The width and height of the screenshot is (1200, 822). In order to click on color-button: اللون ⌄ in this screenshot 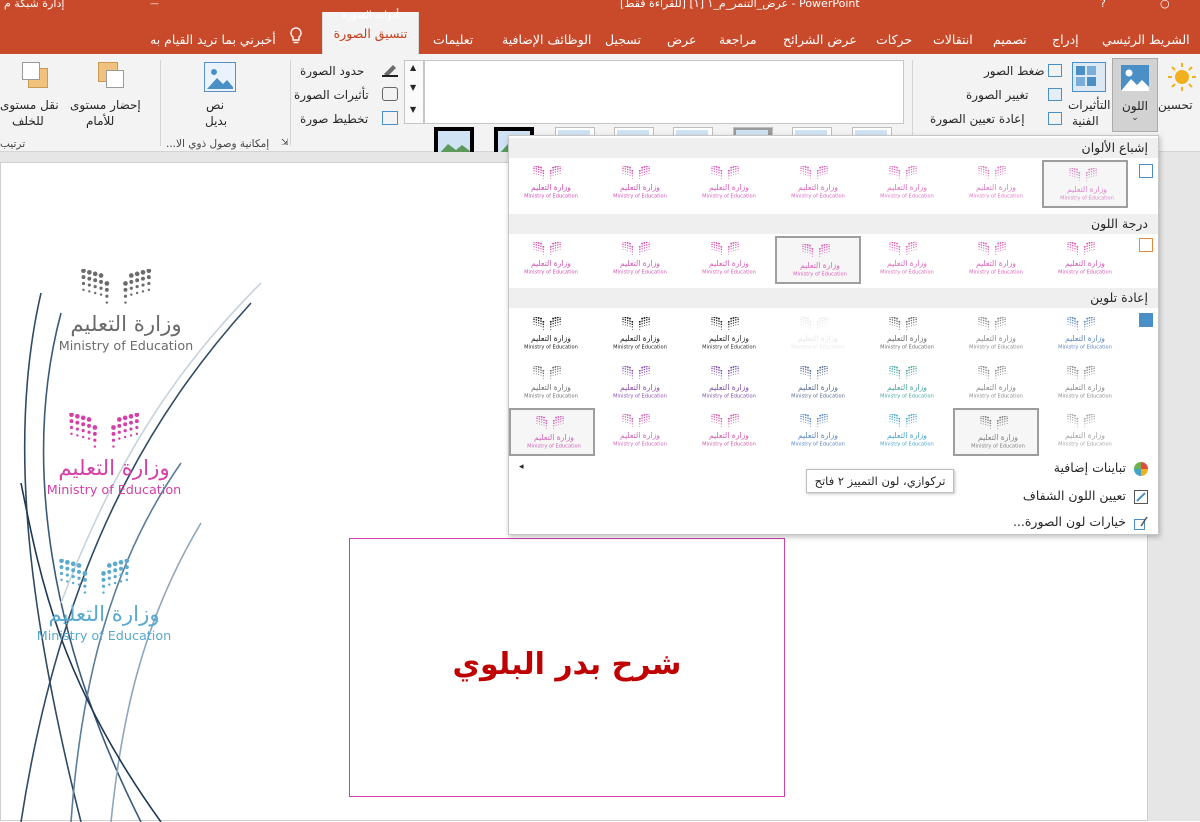, I will do `click(1135, 95)`.